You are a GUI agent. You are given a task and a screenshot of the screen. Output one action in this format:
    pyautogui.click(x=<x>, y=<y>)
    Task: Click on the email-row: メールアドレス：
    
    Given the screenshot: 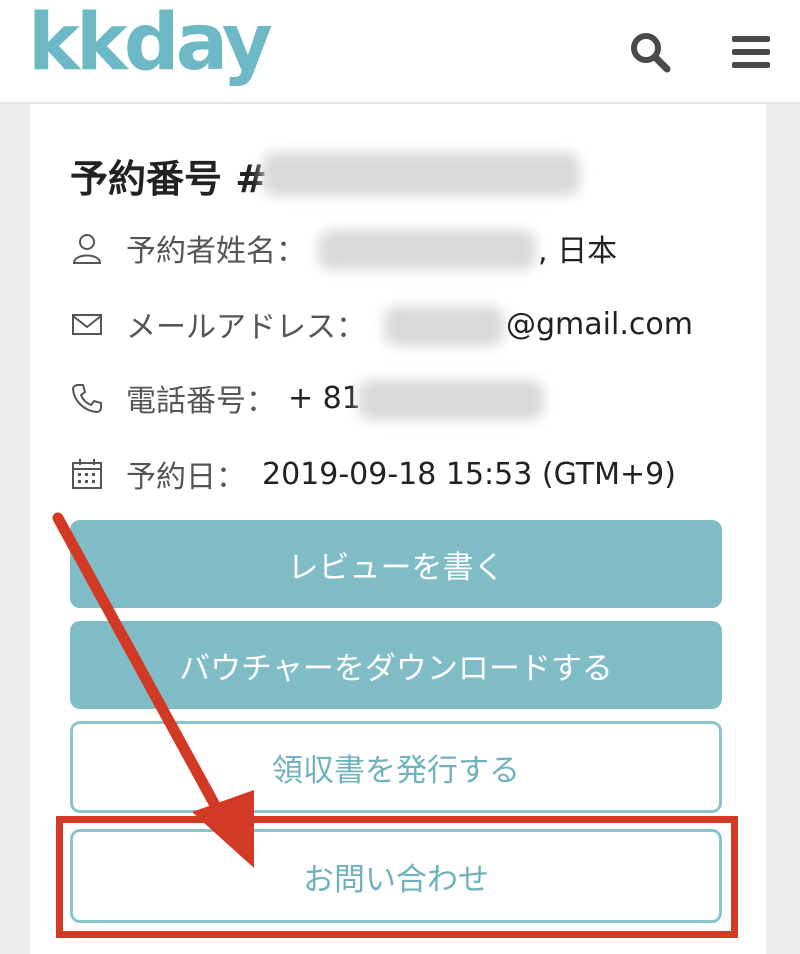 What is the action you would take?
    pyautogui.click(x=218, y=324)
    